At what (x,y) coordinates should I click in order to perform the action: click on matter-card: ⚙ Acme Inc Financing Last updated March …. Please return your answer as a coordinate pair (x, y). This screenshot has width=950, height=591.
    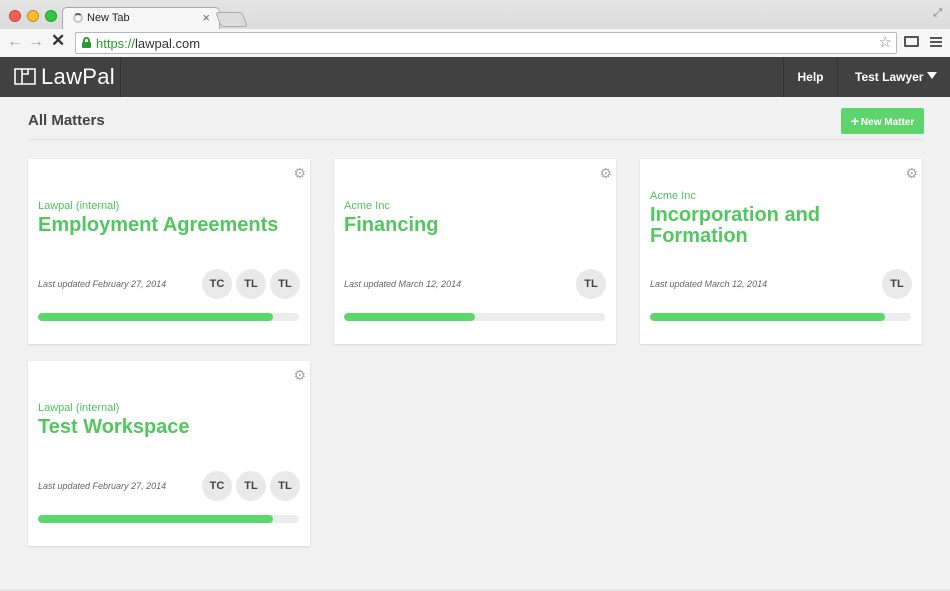
    Looking at the image, I should click on (475, 251).